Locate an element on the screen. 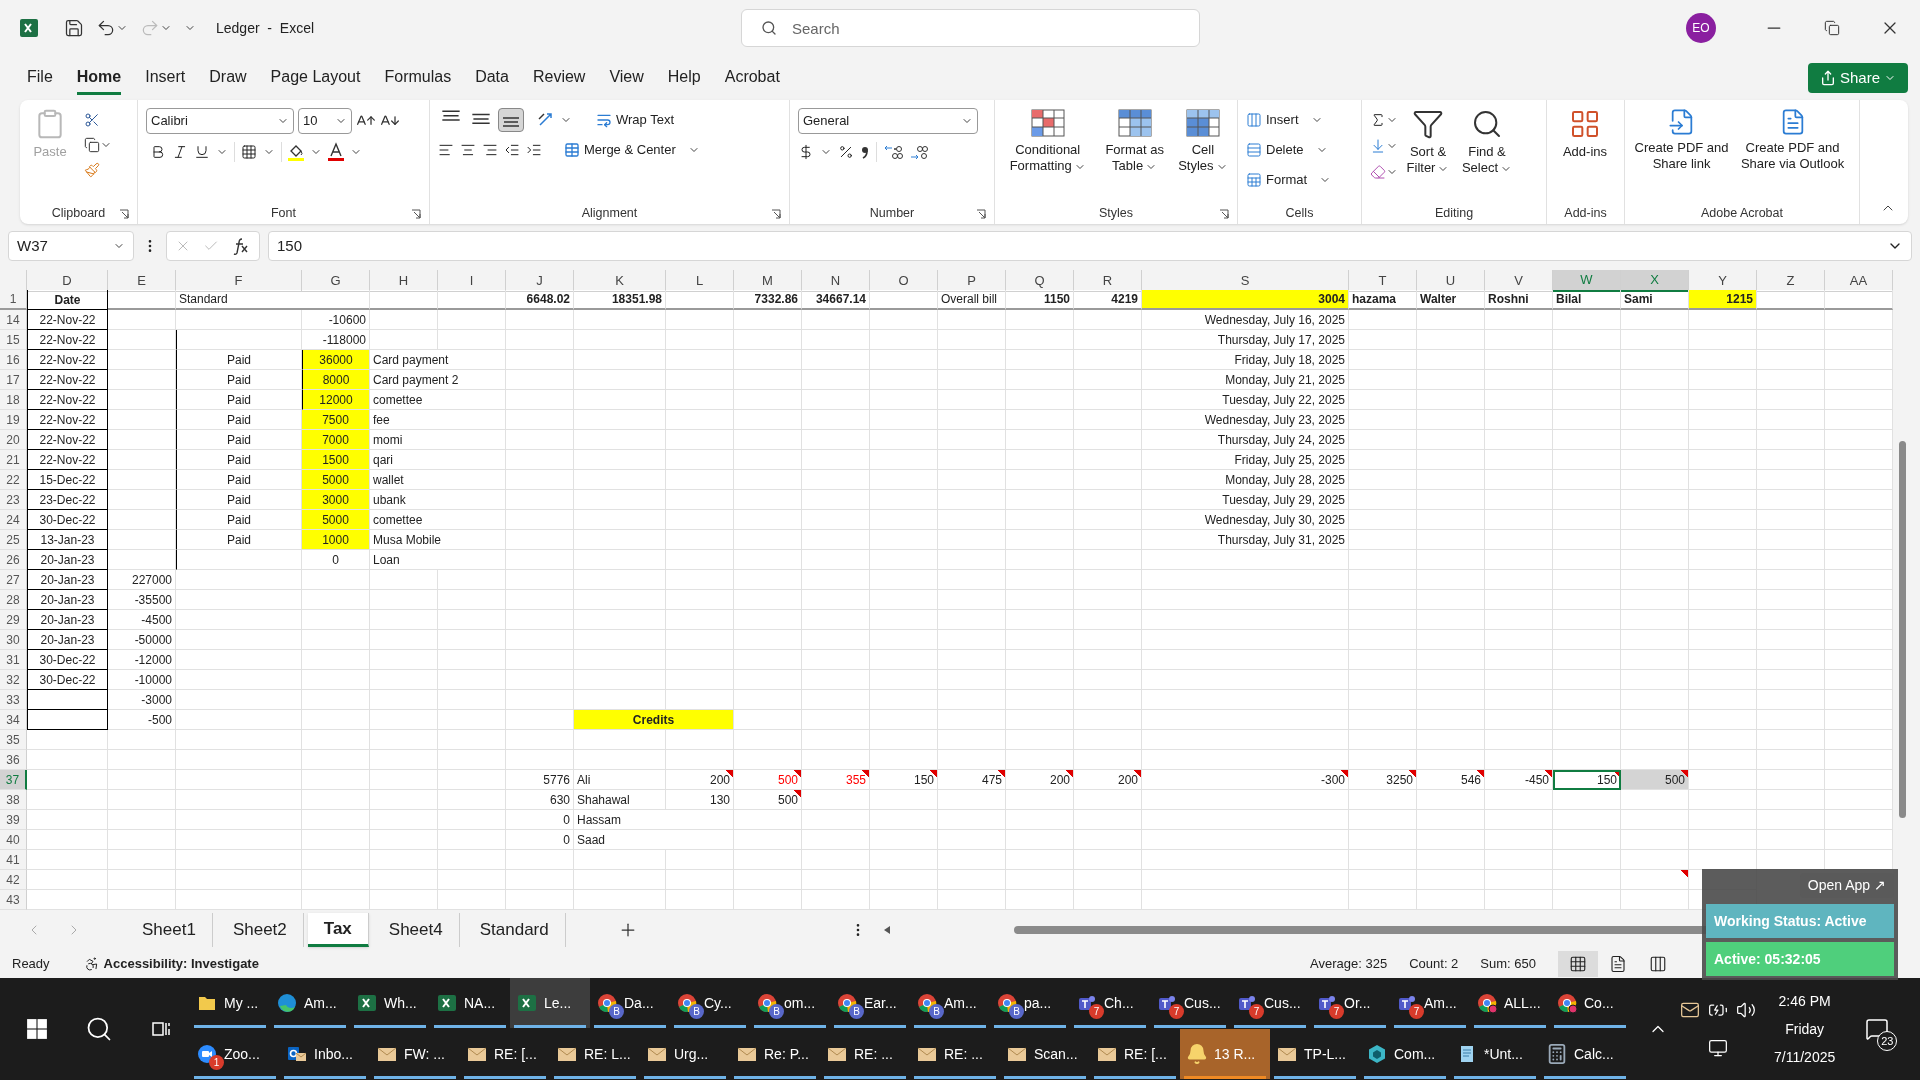 The width and height of the screenshot is (1920, 1080). column-header: J is located at coordinates (540, 281).